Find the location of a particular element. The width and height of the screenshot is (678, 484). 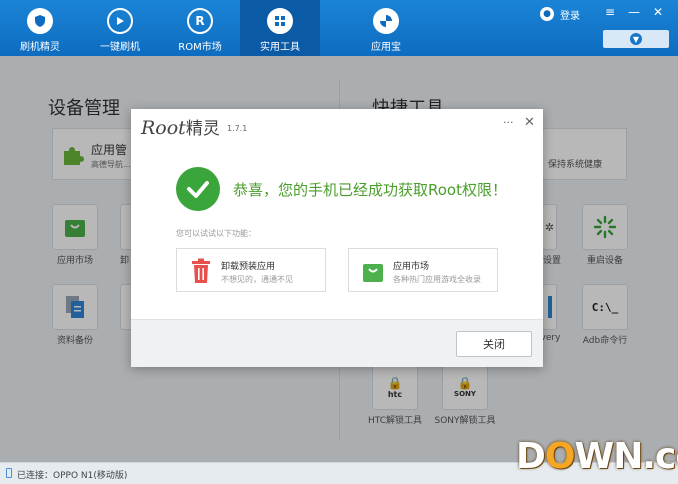

rom-icon: R is located at coordinates (200, 21).